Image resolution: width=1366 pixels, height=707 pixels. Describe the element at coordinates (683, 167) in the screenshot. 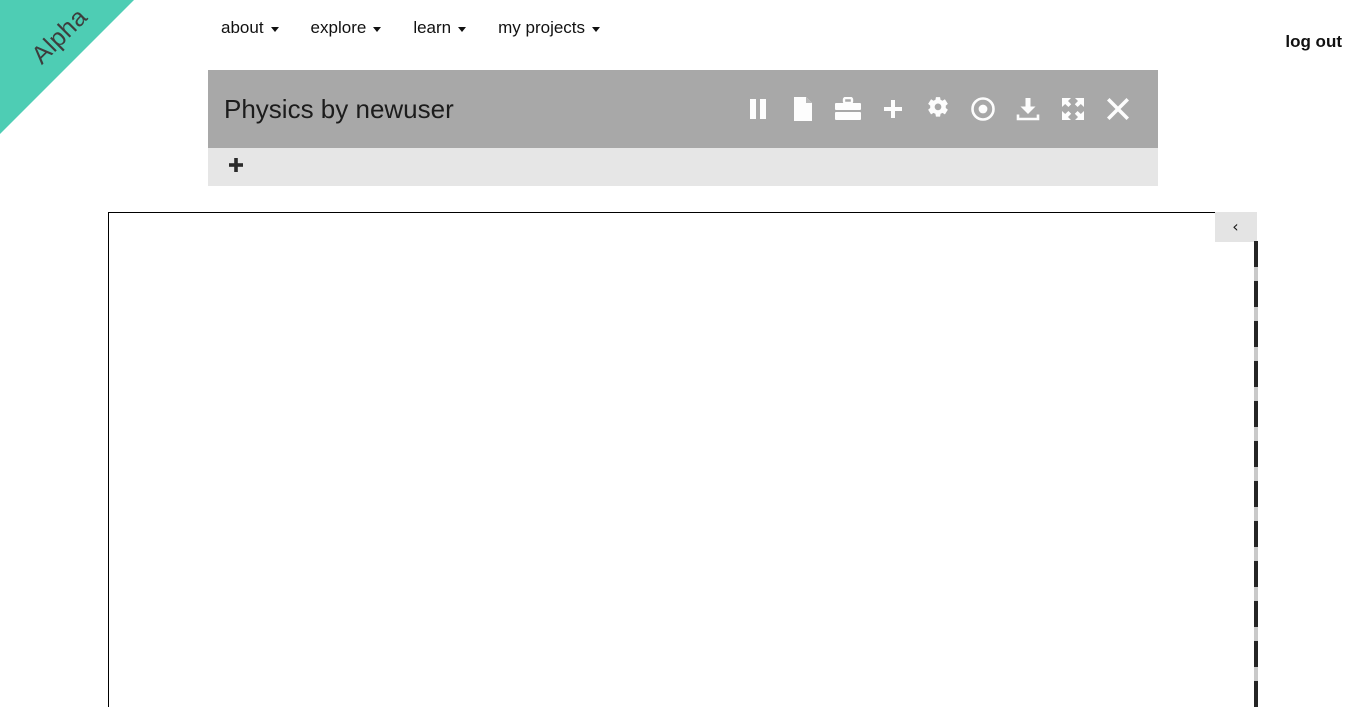

I see `project-tabbar` at that location.